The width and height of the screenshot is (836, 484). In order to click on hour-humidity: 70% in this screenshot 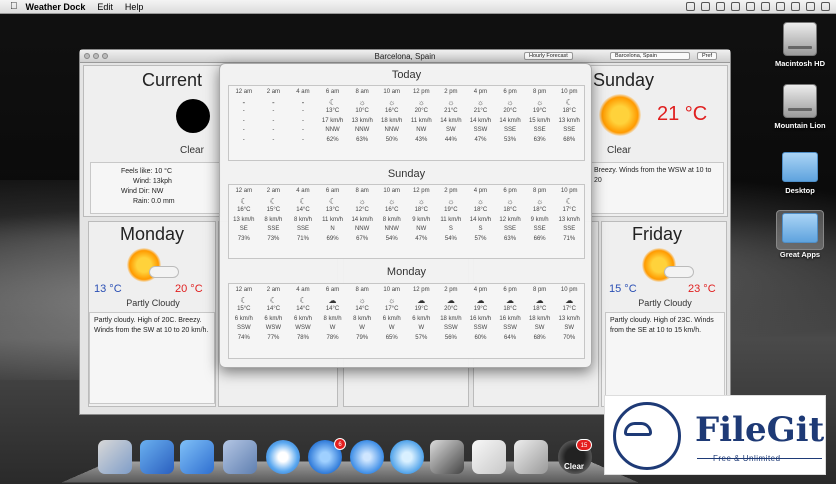, I will do `click(569, 337)`.